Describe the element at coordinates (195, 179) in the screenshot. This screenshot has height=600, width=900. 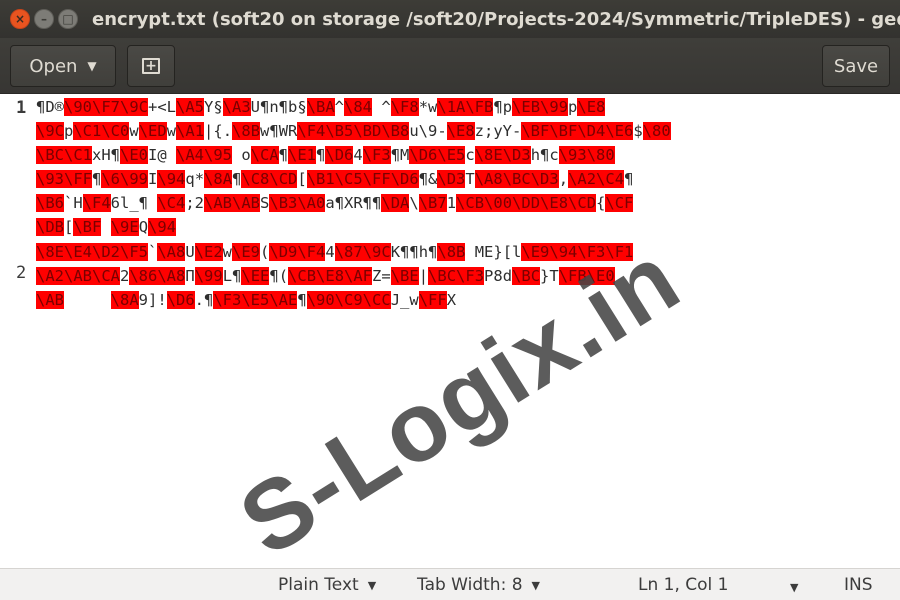
I see `plain-text: q*` at that location.